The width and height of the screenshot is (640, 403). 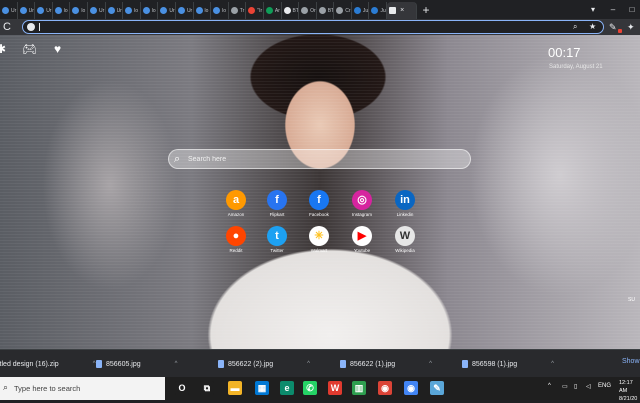 What do you see at coordinates (357, 10) in the screenshot?
I see `word-icon` at bounding box center [357, 10].